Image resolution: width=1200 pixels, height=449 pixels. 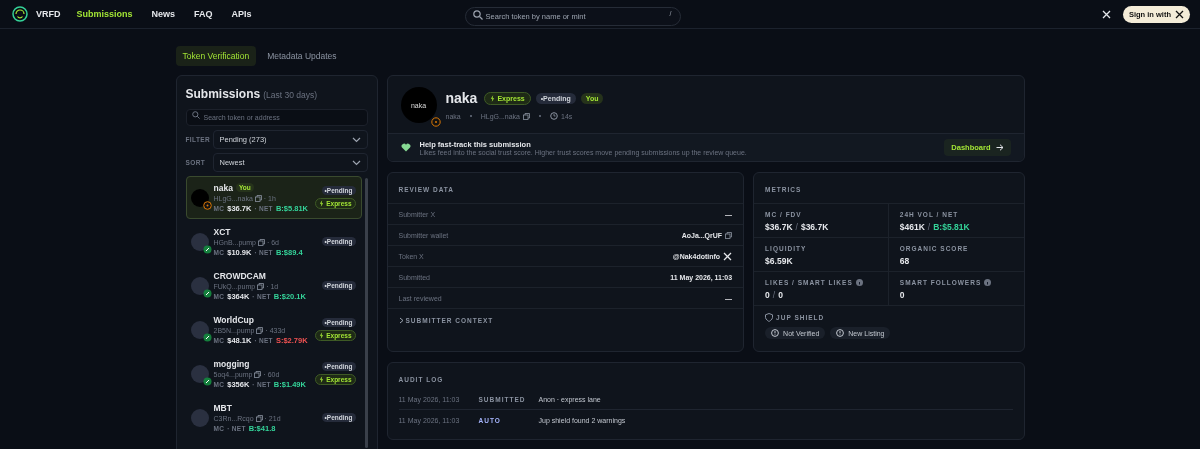 What do you see at coordinates (231, 363) in the screenshot?
I see `token-name: mogging` at bounding box center [231, 363].